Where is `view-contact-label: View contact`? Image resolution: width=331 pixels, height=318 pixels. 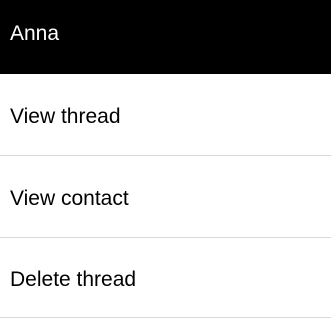 view-contact-label: View contact is located at coordinates (69, 198).